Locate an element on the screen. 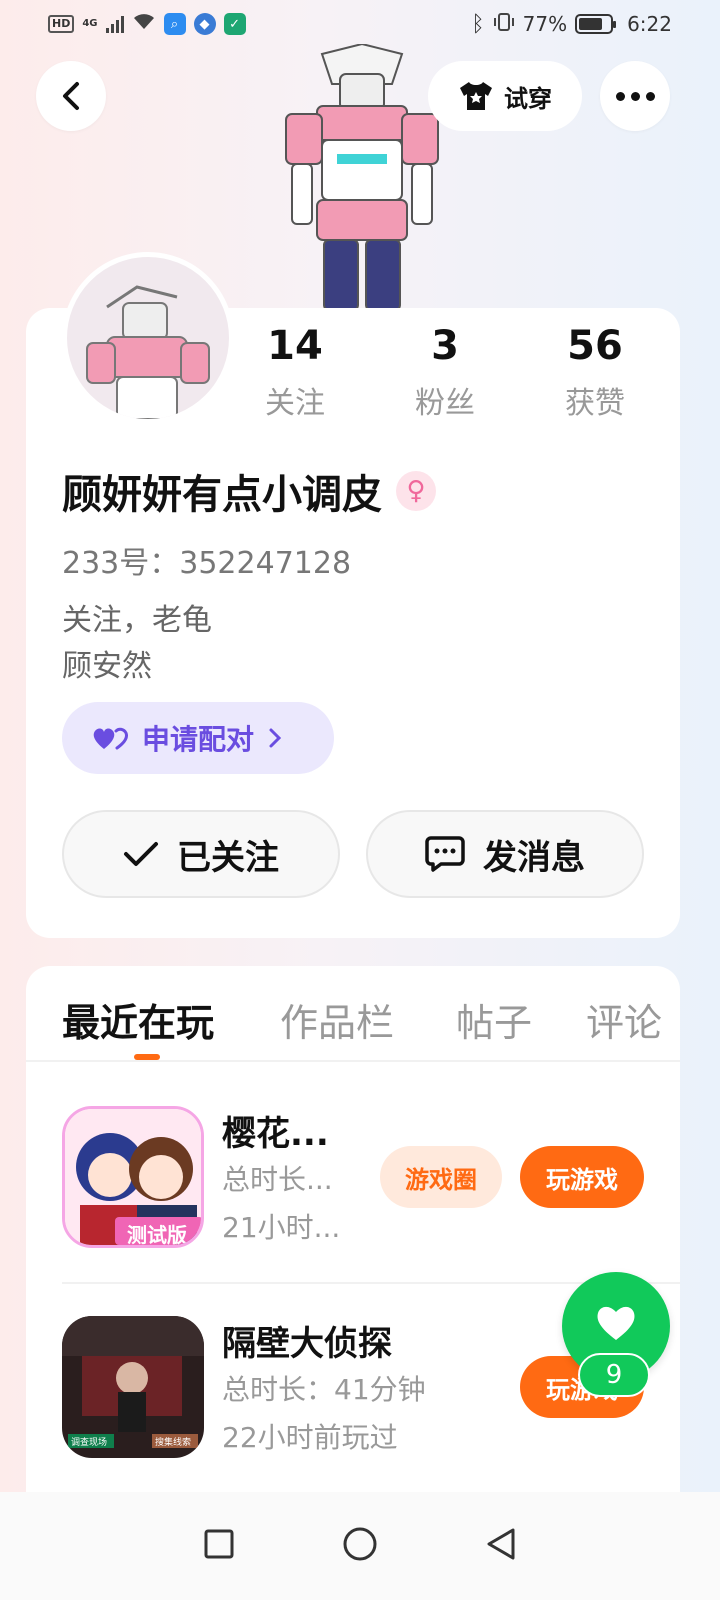 This screenshot has width=720, height=1600. followed-button: 已关注 is located at coordinates (201, 854).